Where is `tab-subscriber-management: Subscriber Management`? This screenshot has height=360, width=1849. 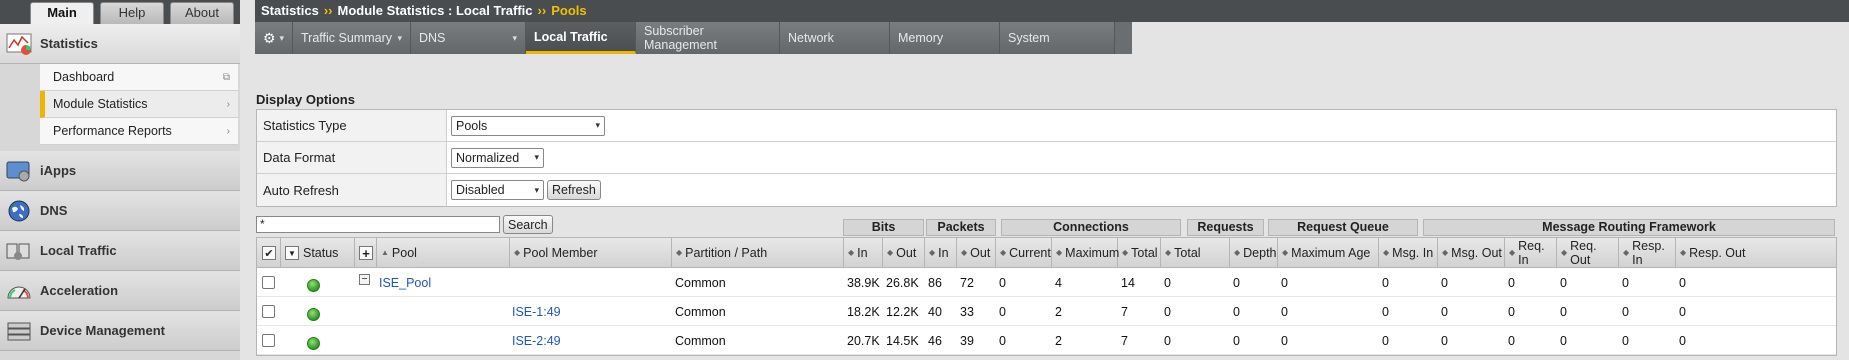 tab-subscriber-management: Subscriber Management is located at coordinates (708, 38).